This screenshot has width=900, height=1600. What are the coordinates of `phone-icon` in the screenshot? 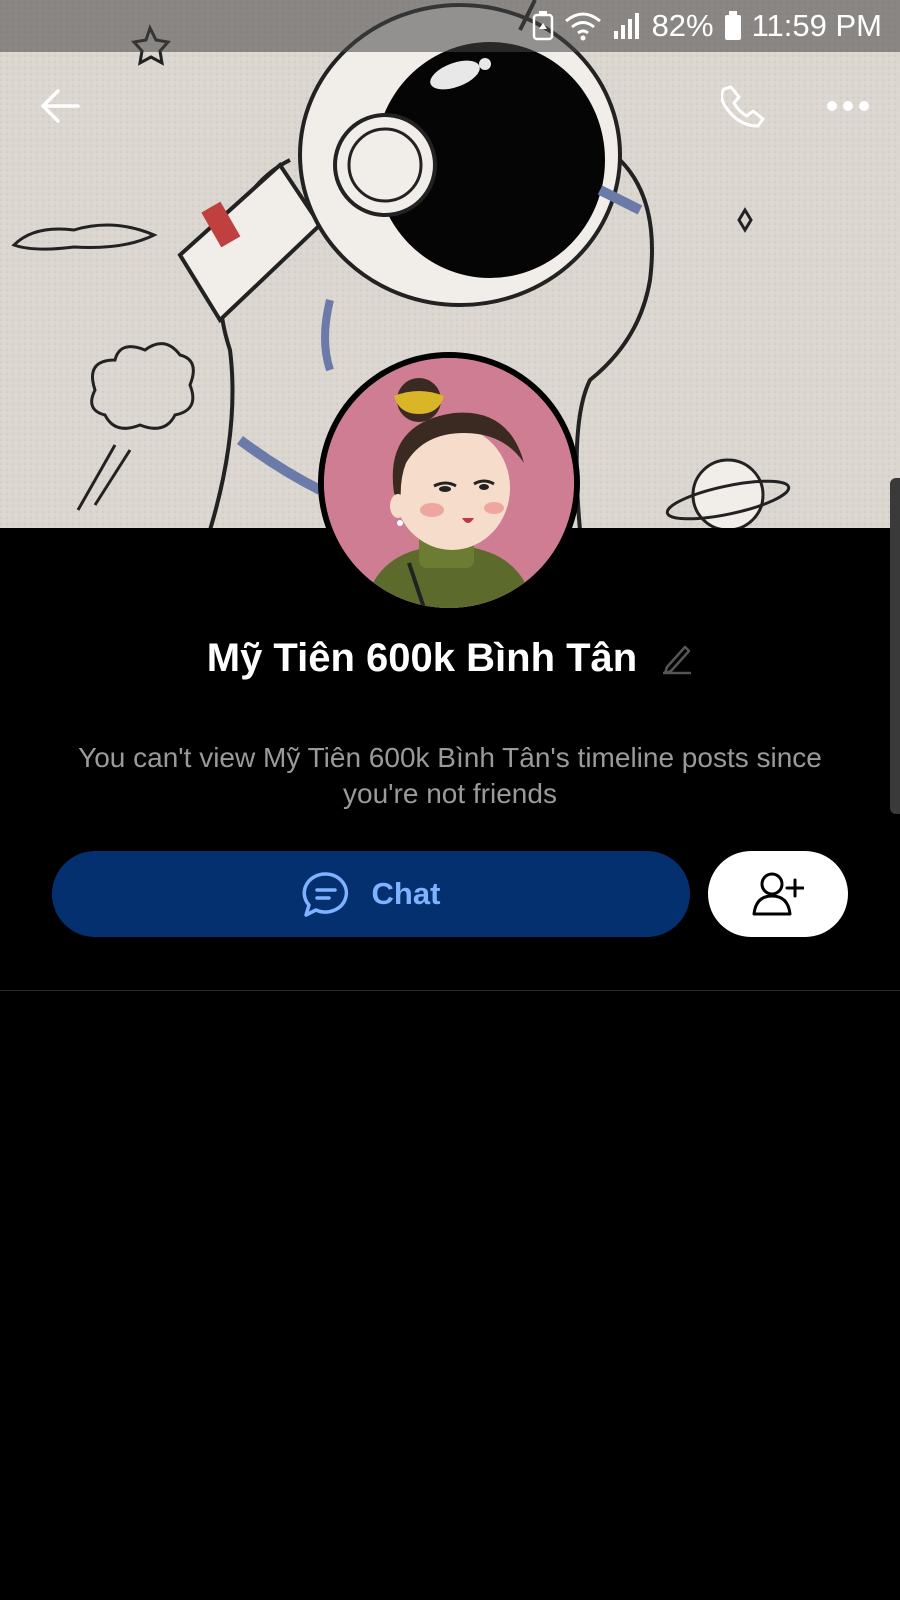 It's located at (743, 106).